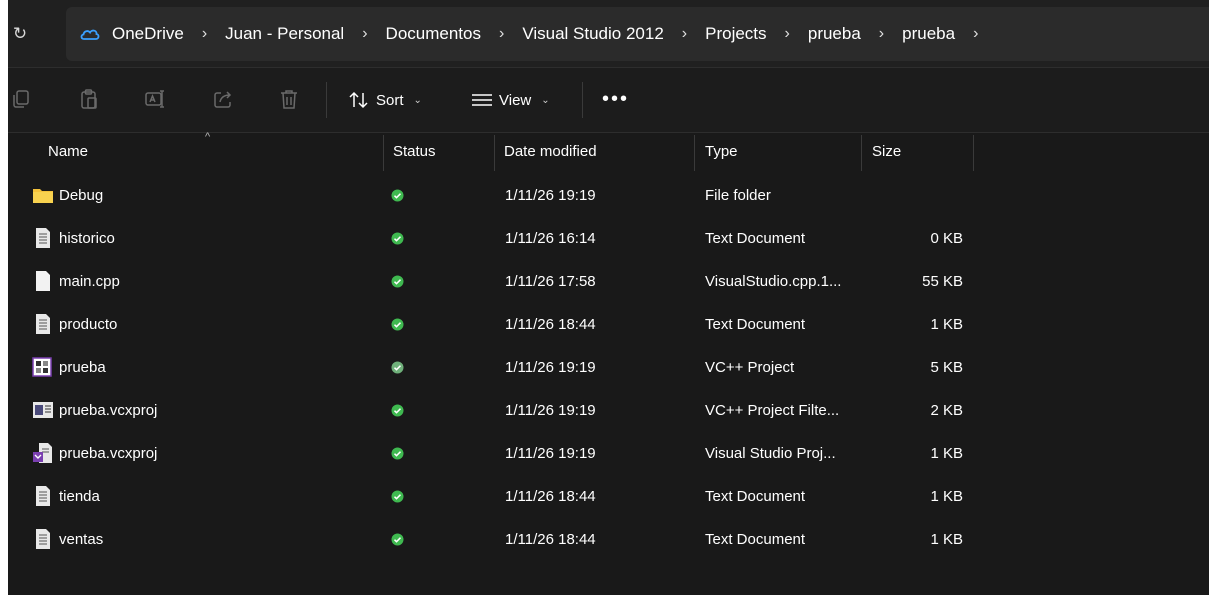 Image resolution: width=1209 pixels, height=595 pixels. I want to click on folder-icon, so click(43, 196).